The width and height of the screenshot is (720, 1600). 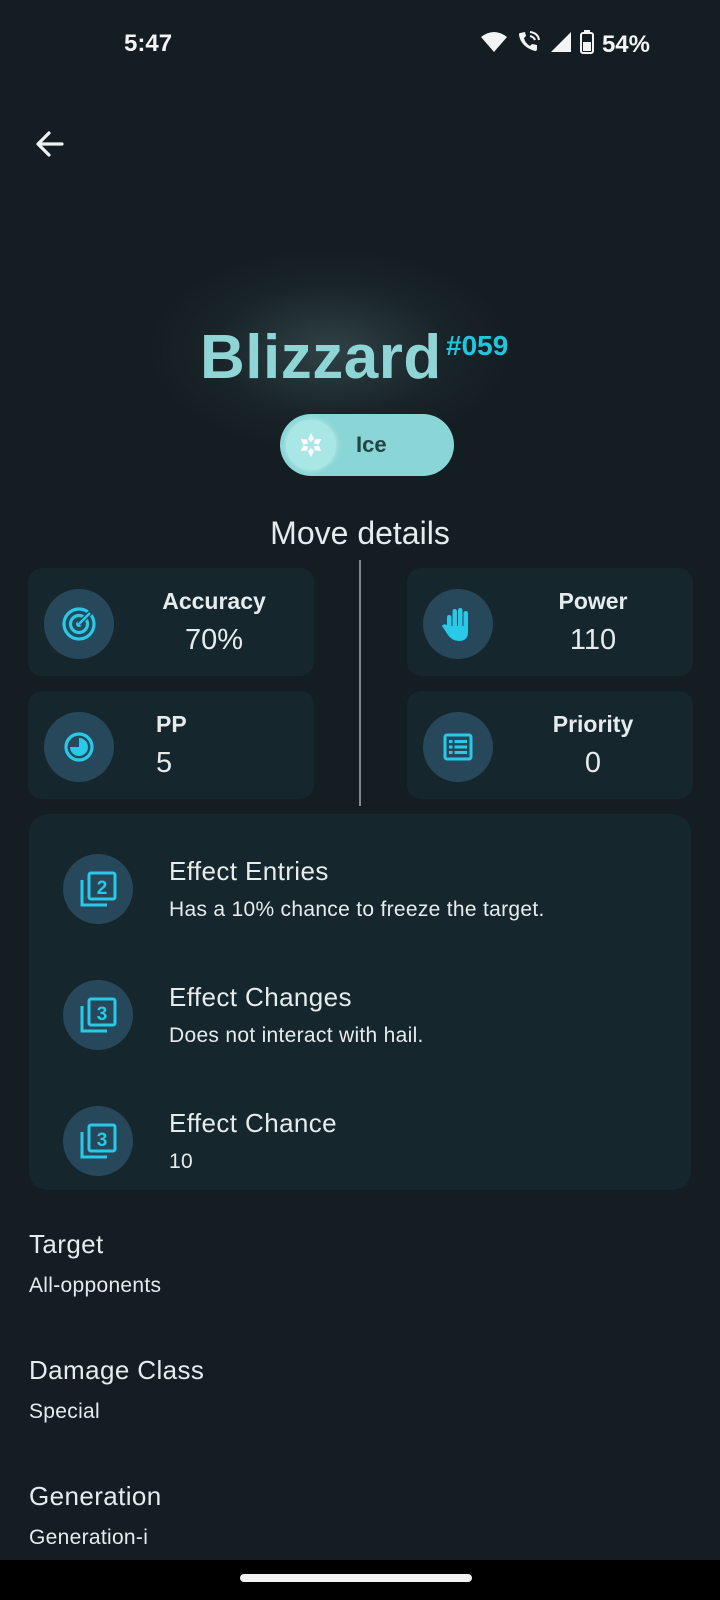 I want to click on priority-label: Priority, so click(x=593, y=724).